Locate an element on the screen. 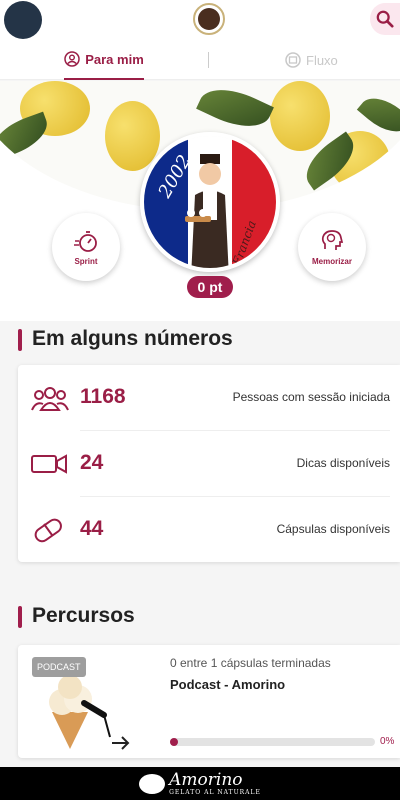 The height and width of the screenshot is (800, 400). app-header is located at coordinates (200, 20).